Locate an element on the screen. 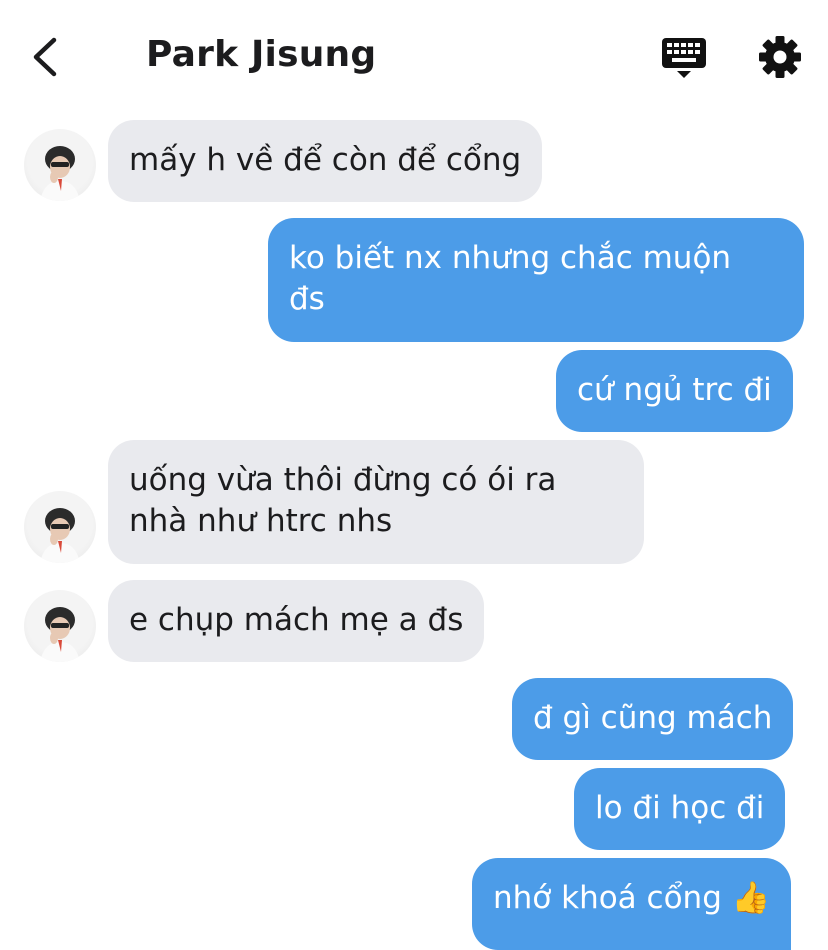  gear-icon is located at coordinates (780, 57).